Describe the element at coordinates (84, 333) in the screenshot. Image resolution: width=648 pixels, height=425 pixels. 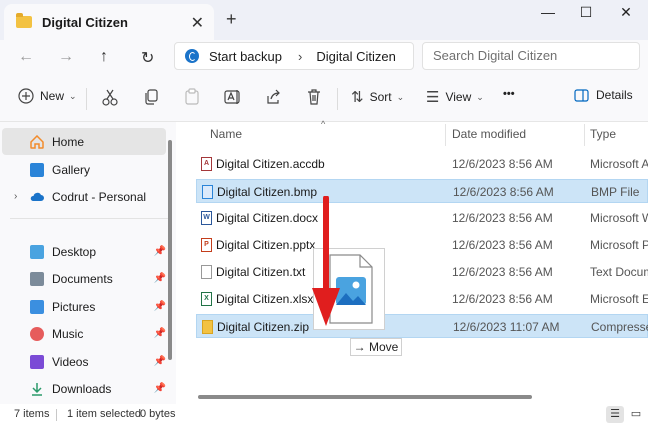
I see `sidebar-item-music: Music 📌` at that location.